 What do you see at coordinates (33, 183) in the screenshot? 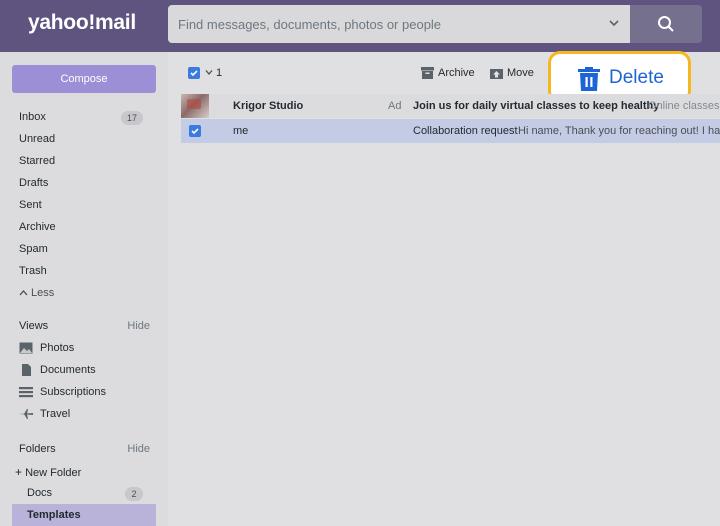
I see `sidebar-item-drafts: Drafts` at bounding box center [33, 183].